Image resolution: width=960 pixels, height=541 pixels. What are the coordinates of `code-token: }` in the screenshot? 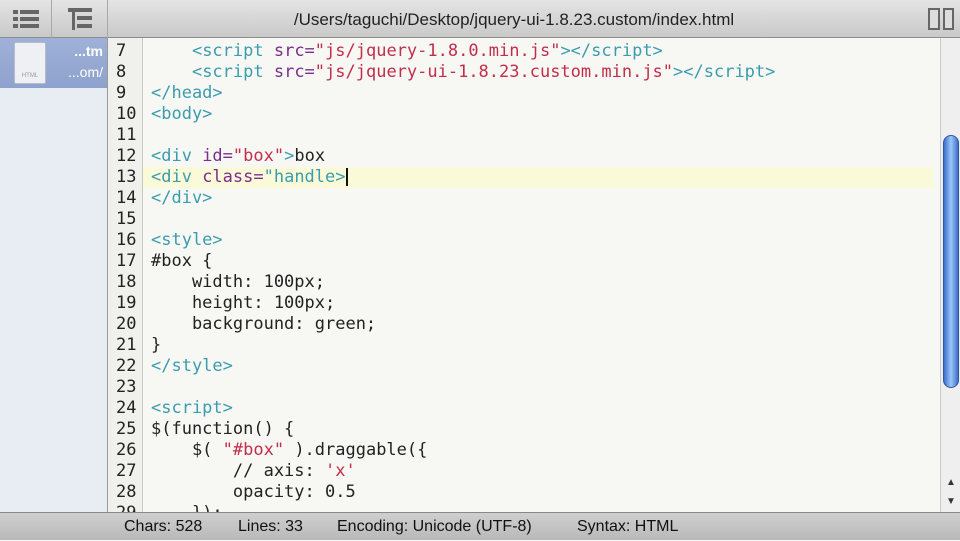 It's located at (156, 345).